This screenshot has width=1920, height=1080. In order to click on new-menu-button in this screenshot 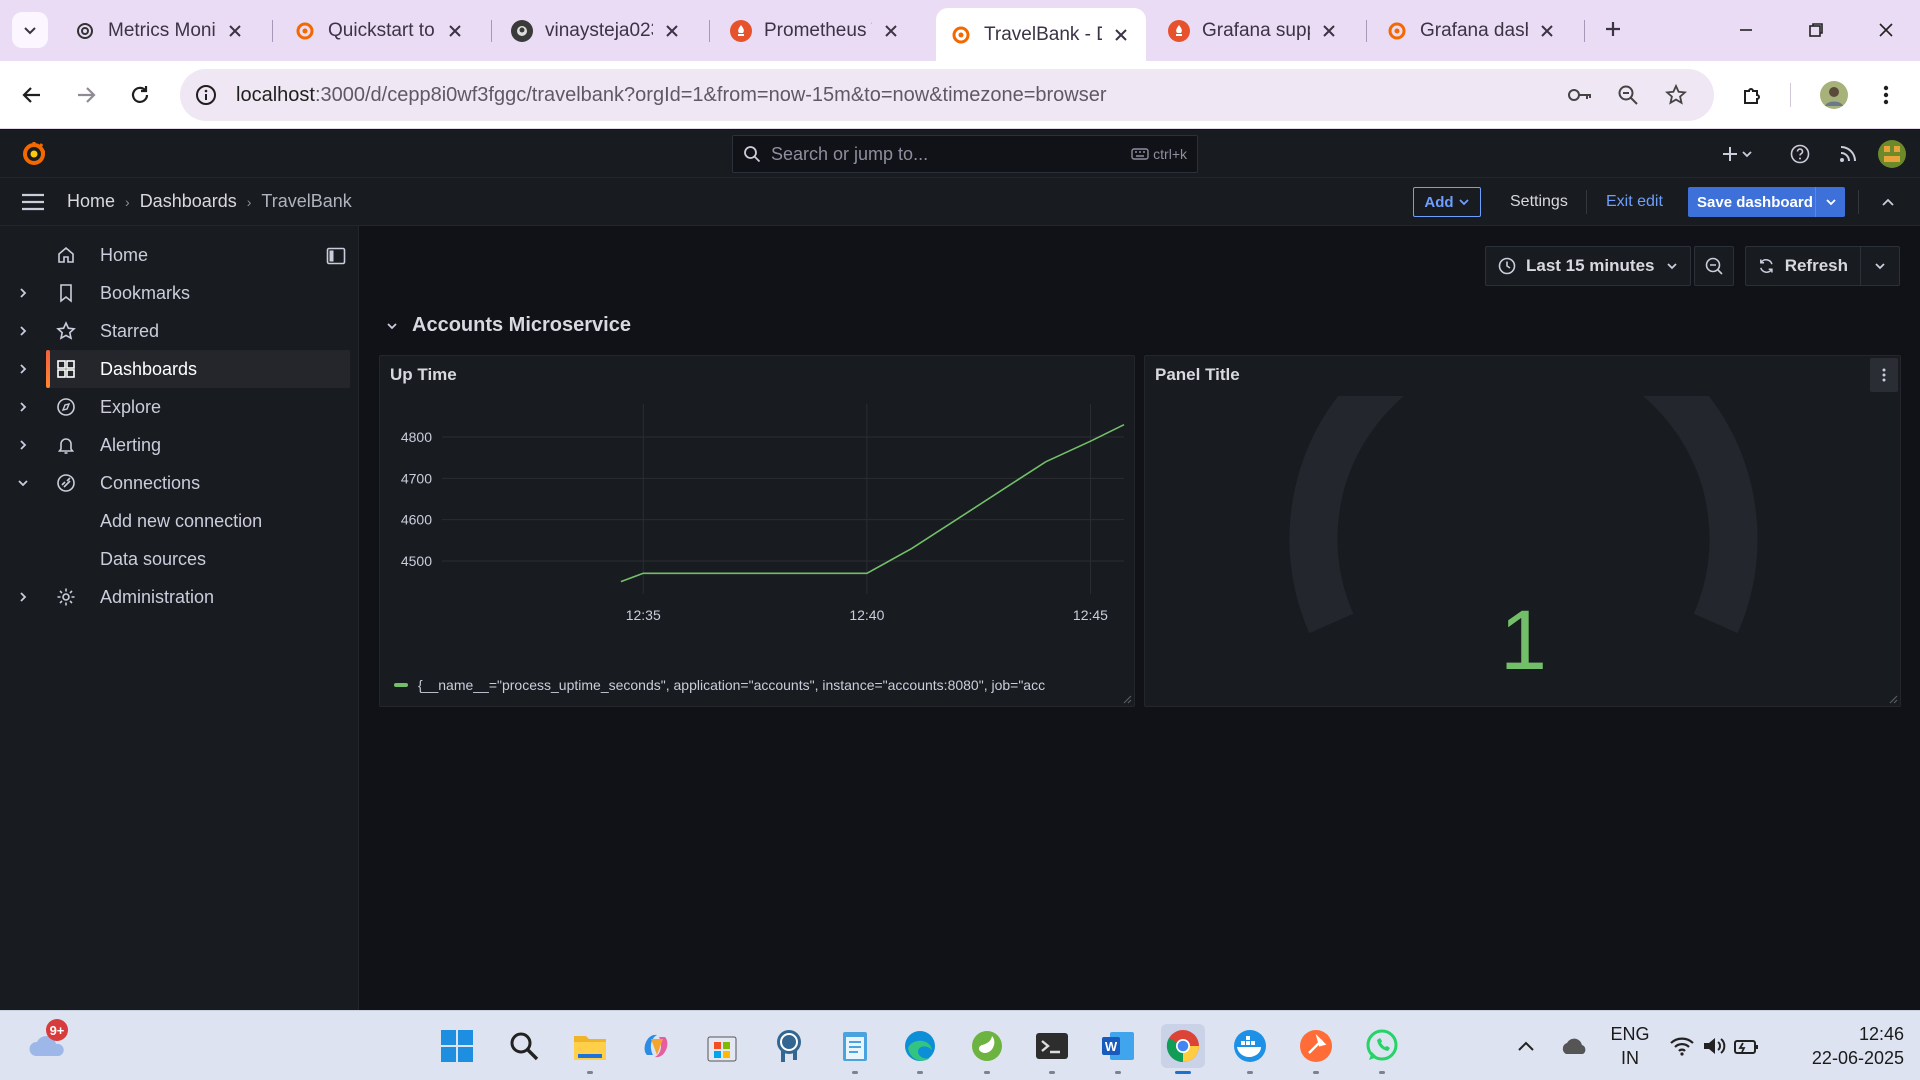, I will do `click(1738, 154)`.